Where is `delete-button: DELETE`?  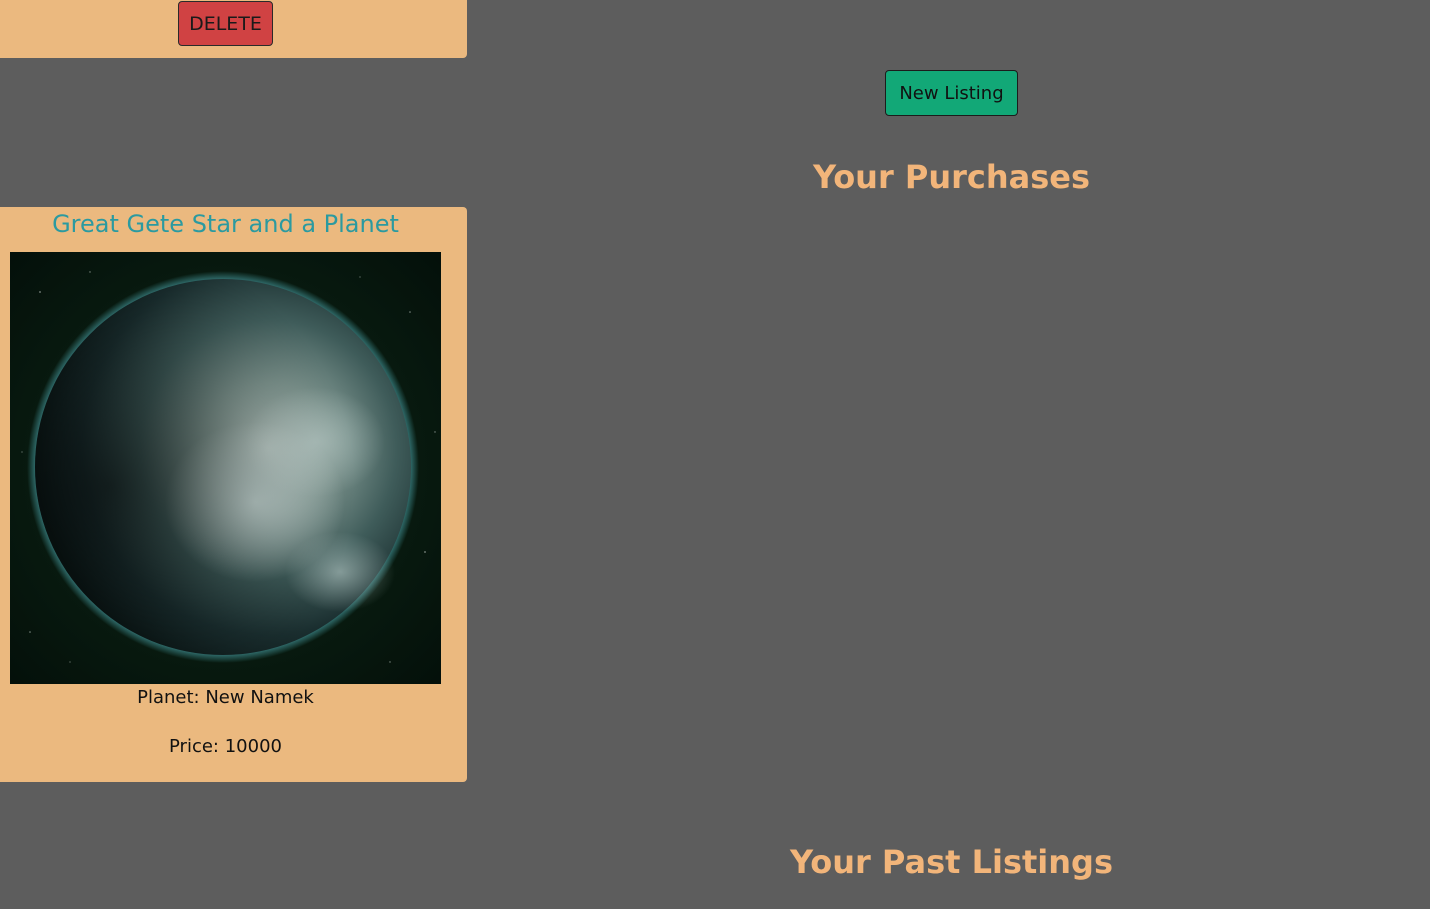 delete-button: DELETE is located at coordinates (225, 23).